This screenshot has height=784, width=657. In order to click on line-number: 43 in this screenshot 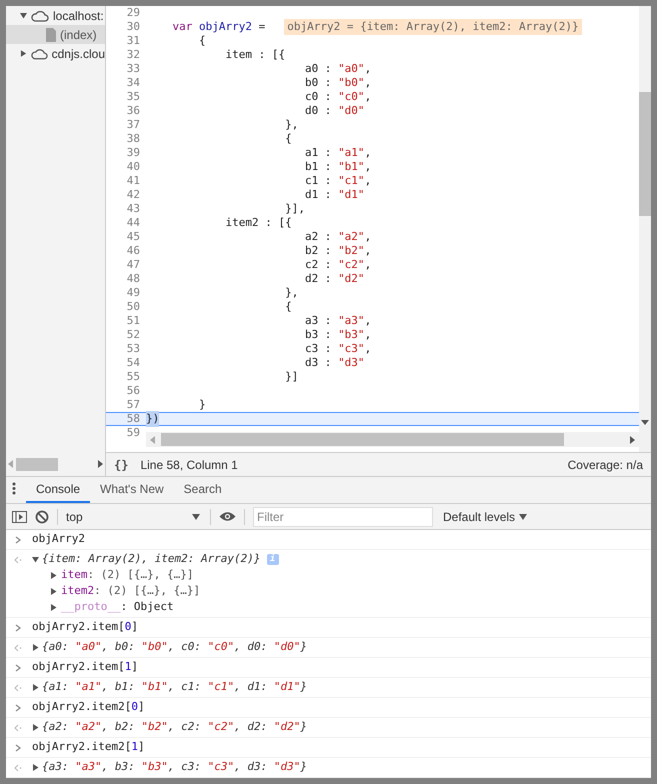, I will do `click(133, 209)`.